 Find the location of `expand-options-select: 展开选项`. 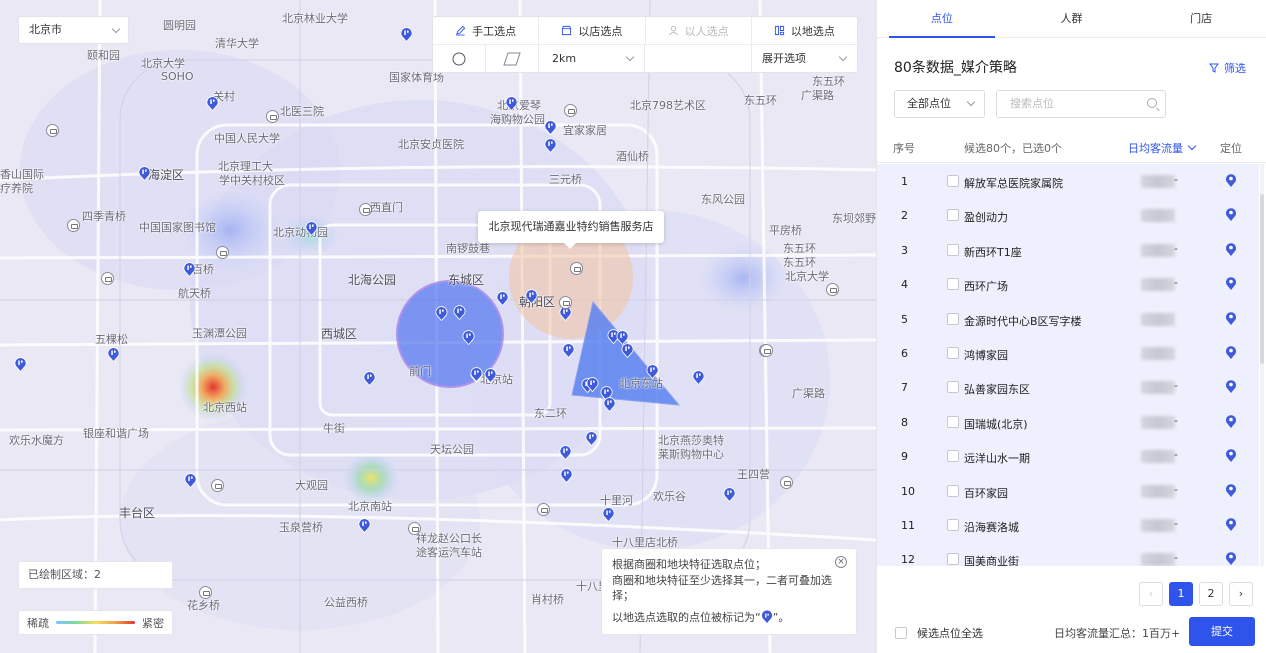

expand-options-select: 展开选项 is located at coordinates (804, 59).